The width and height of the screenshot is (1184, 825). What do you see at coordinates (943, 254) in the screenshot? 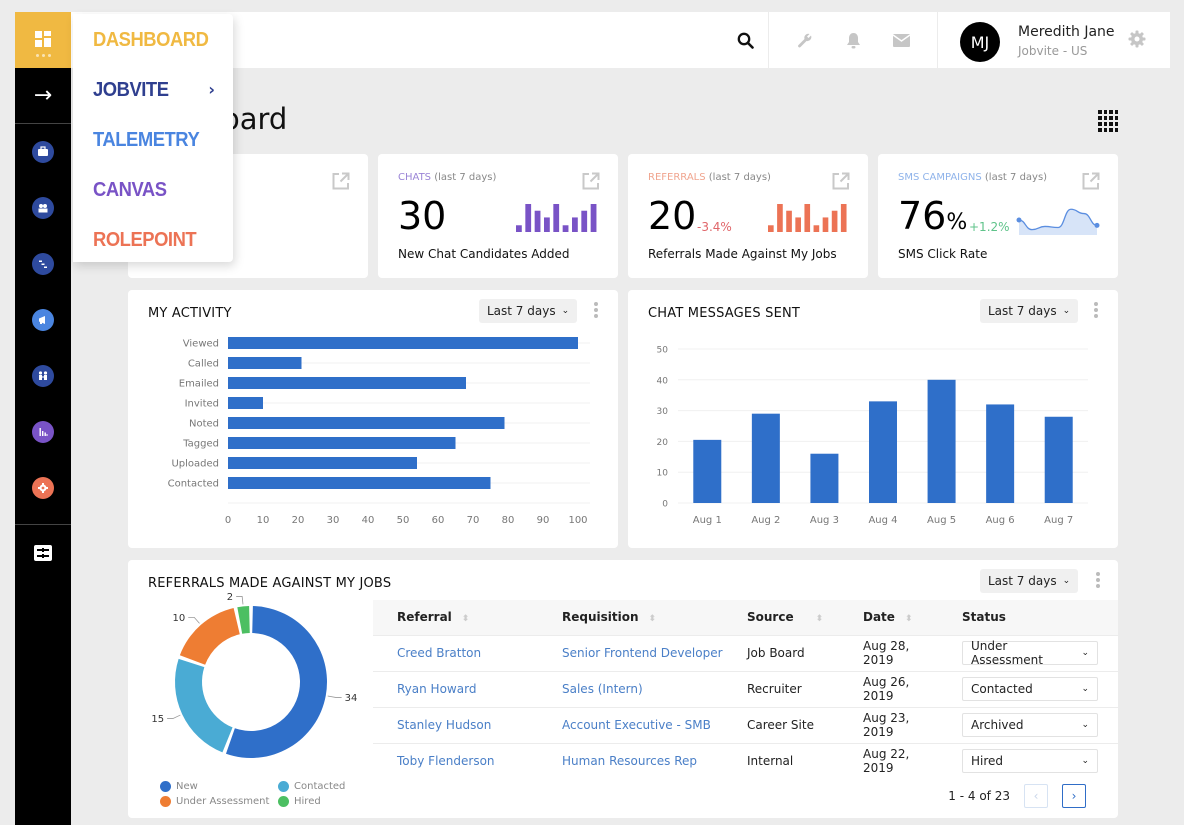
I see `stat-description: SMS Click Rate` at bounding box center [943, 254].